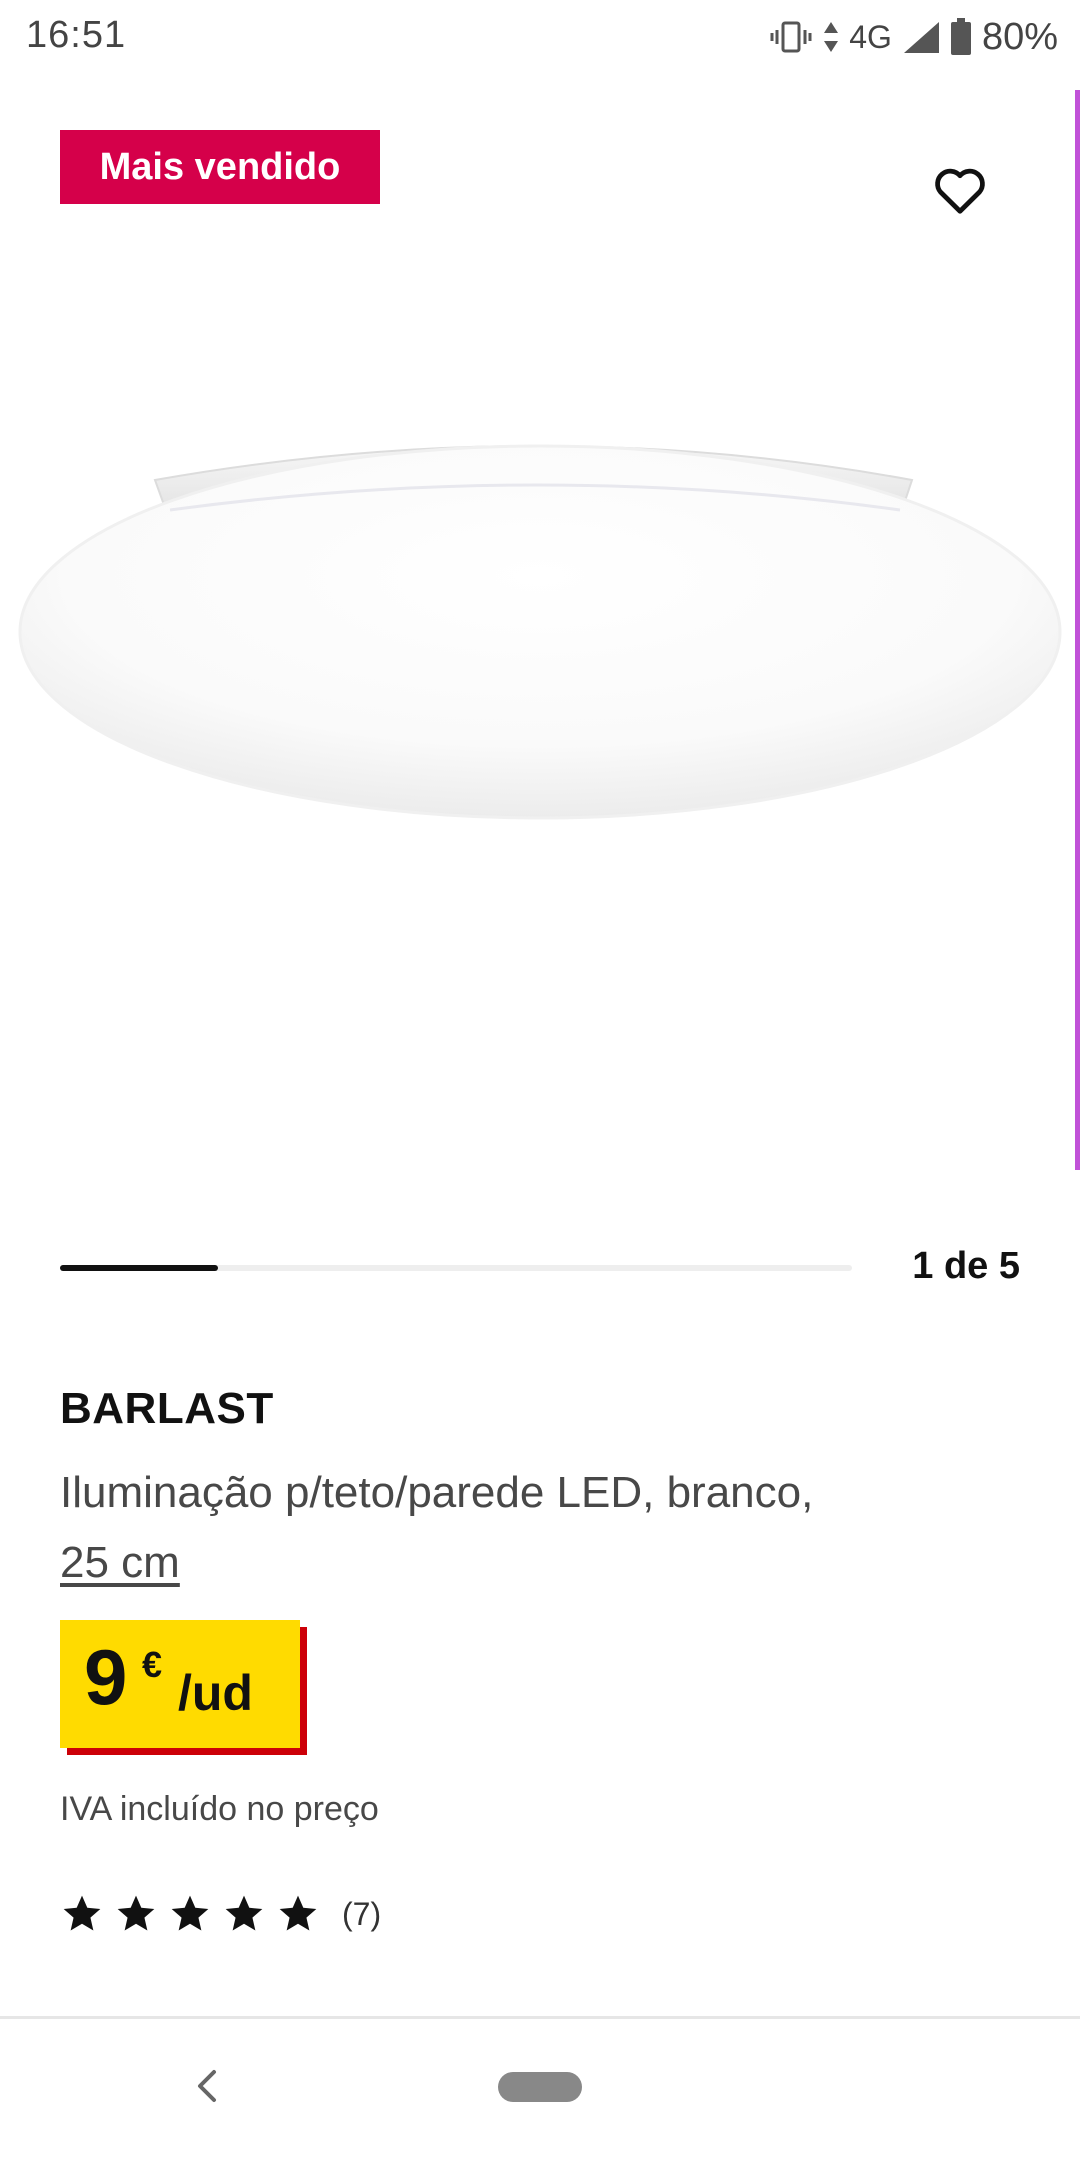 The width and height of the screenshot is (1080, 2160). What do you see at coordinates (791, 37) in the screenshot?
I see `vibrate-icon` at bounding box center [791, 37].